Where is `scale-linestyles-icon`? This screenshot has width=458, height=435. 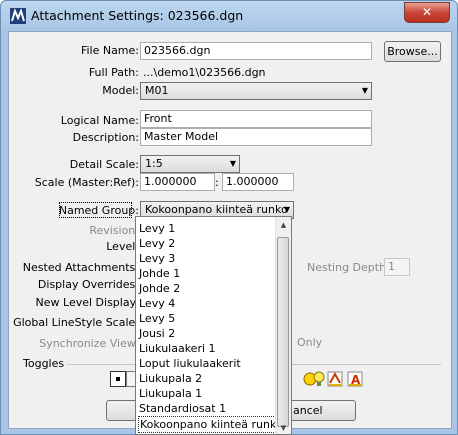 scale-linestyles-icon is located at coordinates (335, 379).